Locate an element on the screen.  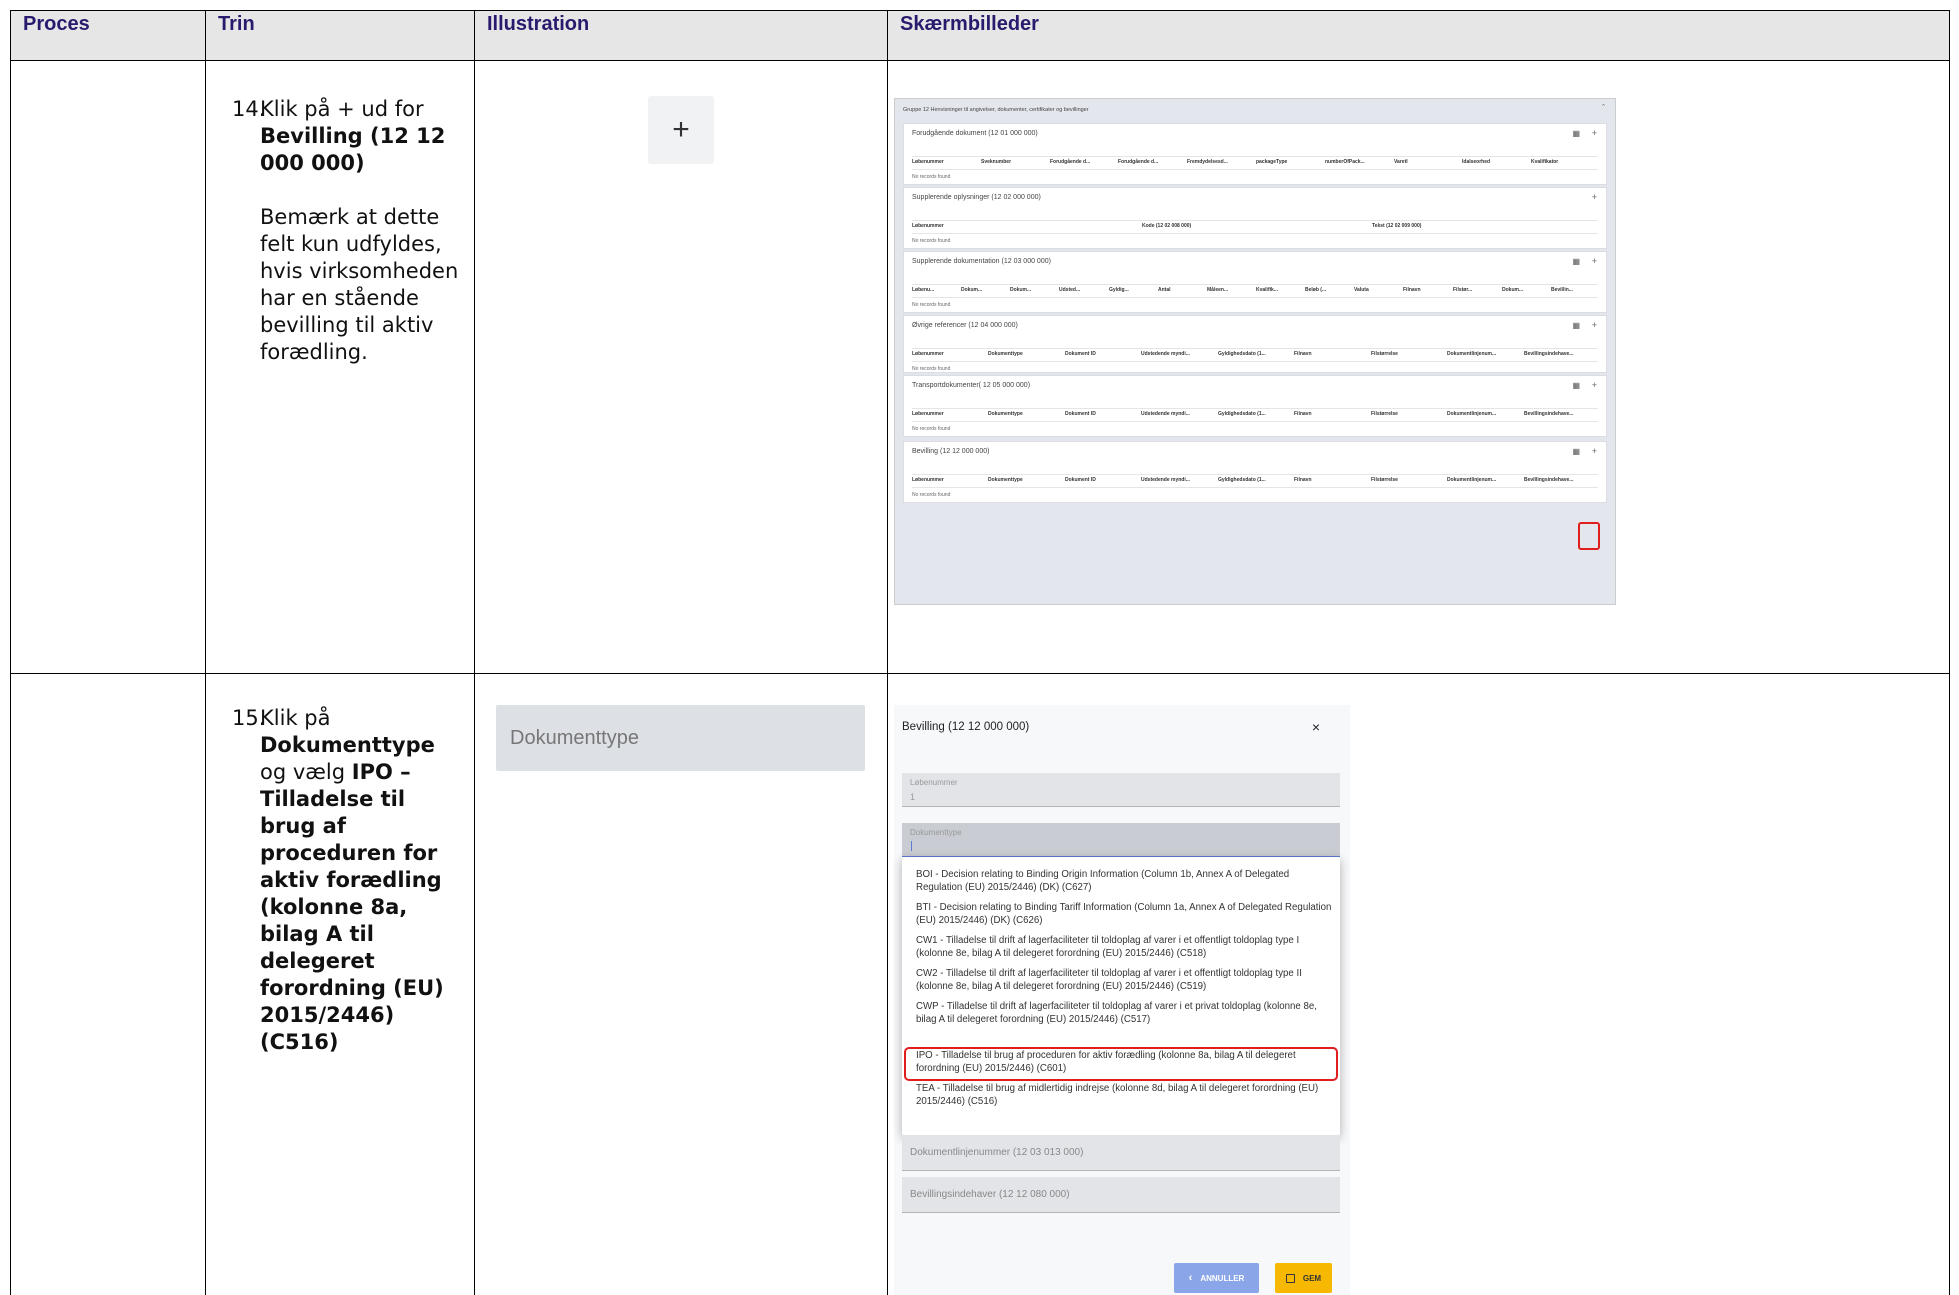
empty-message: No records found is located at coordinates (931, 369).